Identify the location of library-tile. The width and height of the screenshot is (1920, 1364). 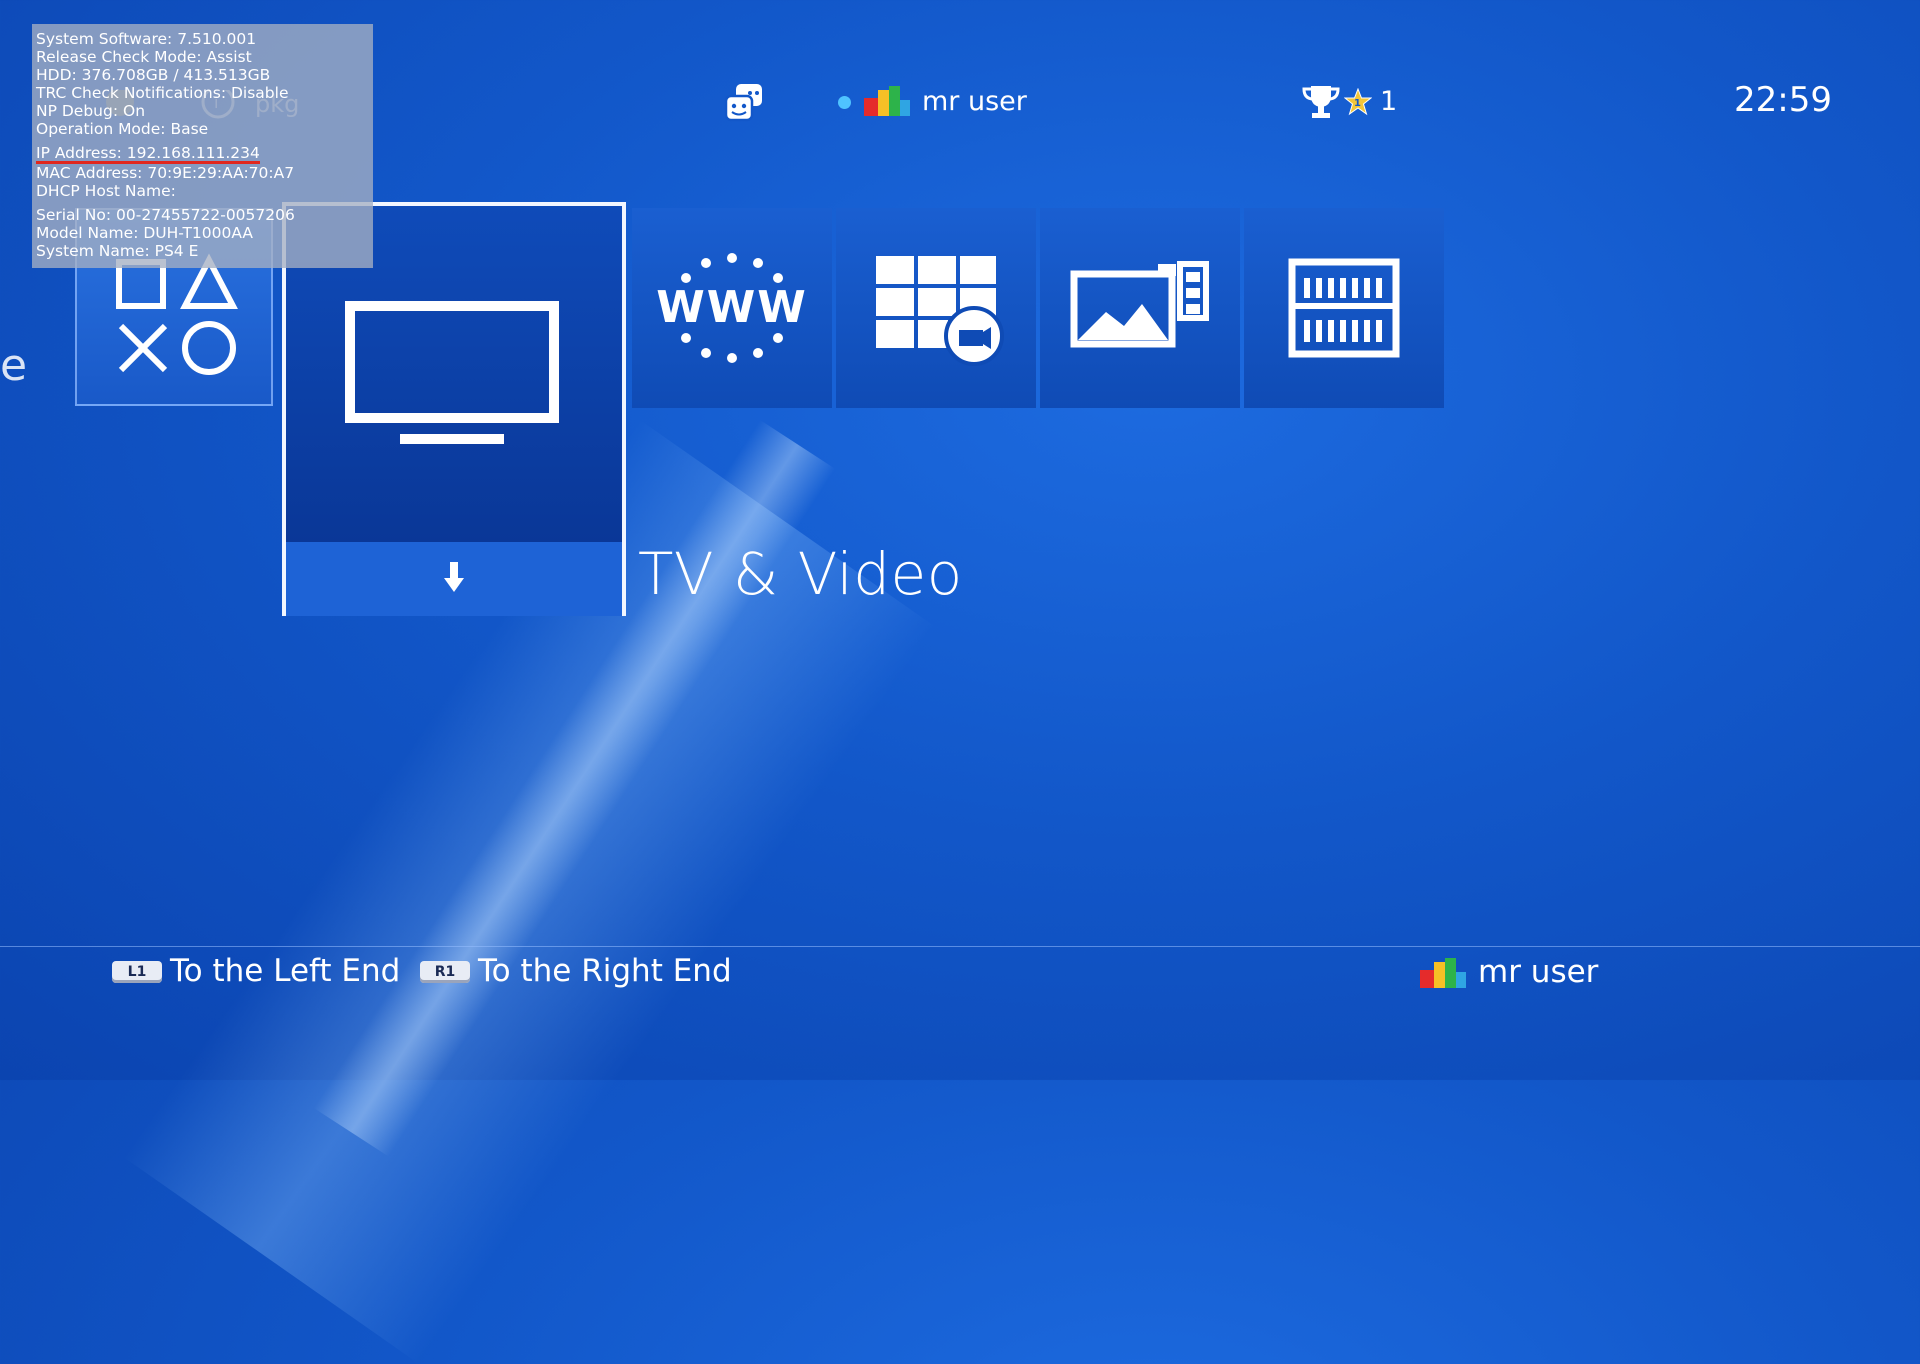
(1344, 308).